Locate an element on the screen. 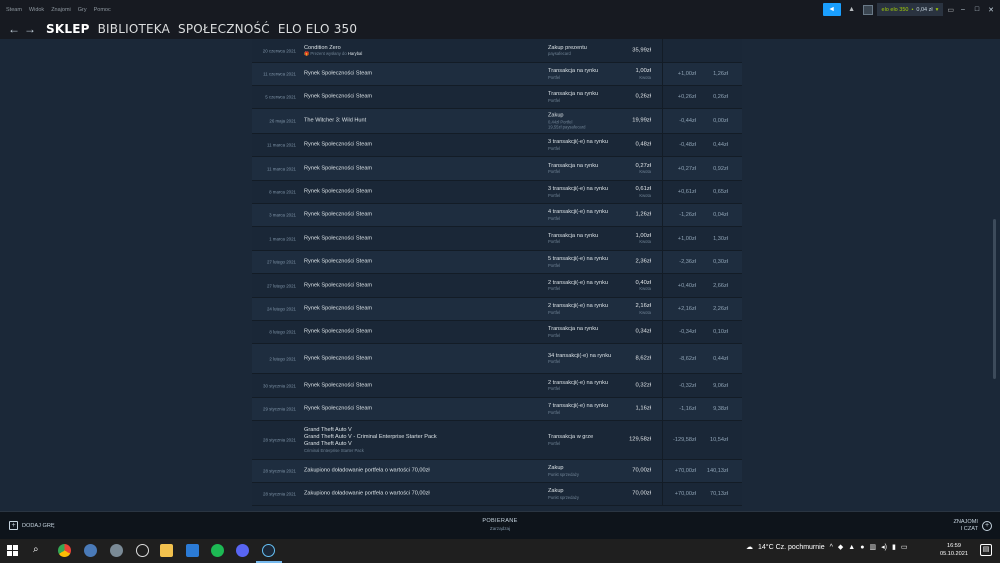 The height and width of the screenshot is (563, 1000). weather-icon: ☁ is located at coordinates (749, 547).